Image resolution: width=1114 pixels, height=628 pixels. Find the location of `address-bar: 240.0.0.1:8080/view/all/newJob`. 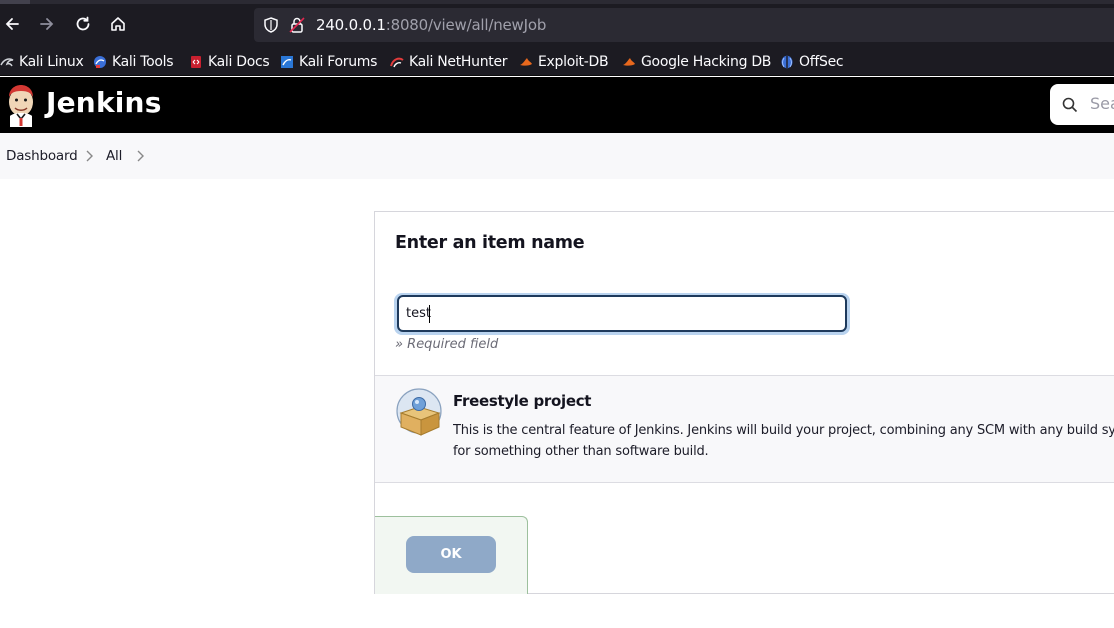

address-bar: 240.0.0.1:8080/view/all/newJob is located at coordinates (684, 25).